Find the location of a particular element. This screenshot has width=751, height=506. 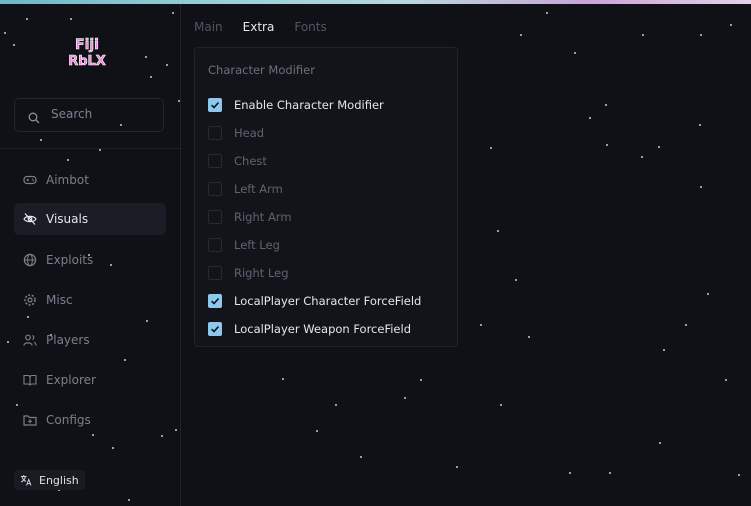

tab-main: Main is located at coordinates (208, 27).